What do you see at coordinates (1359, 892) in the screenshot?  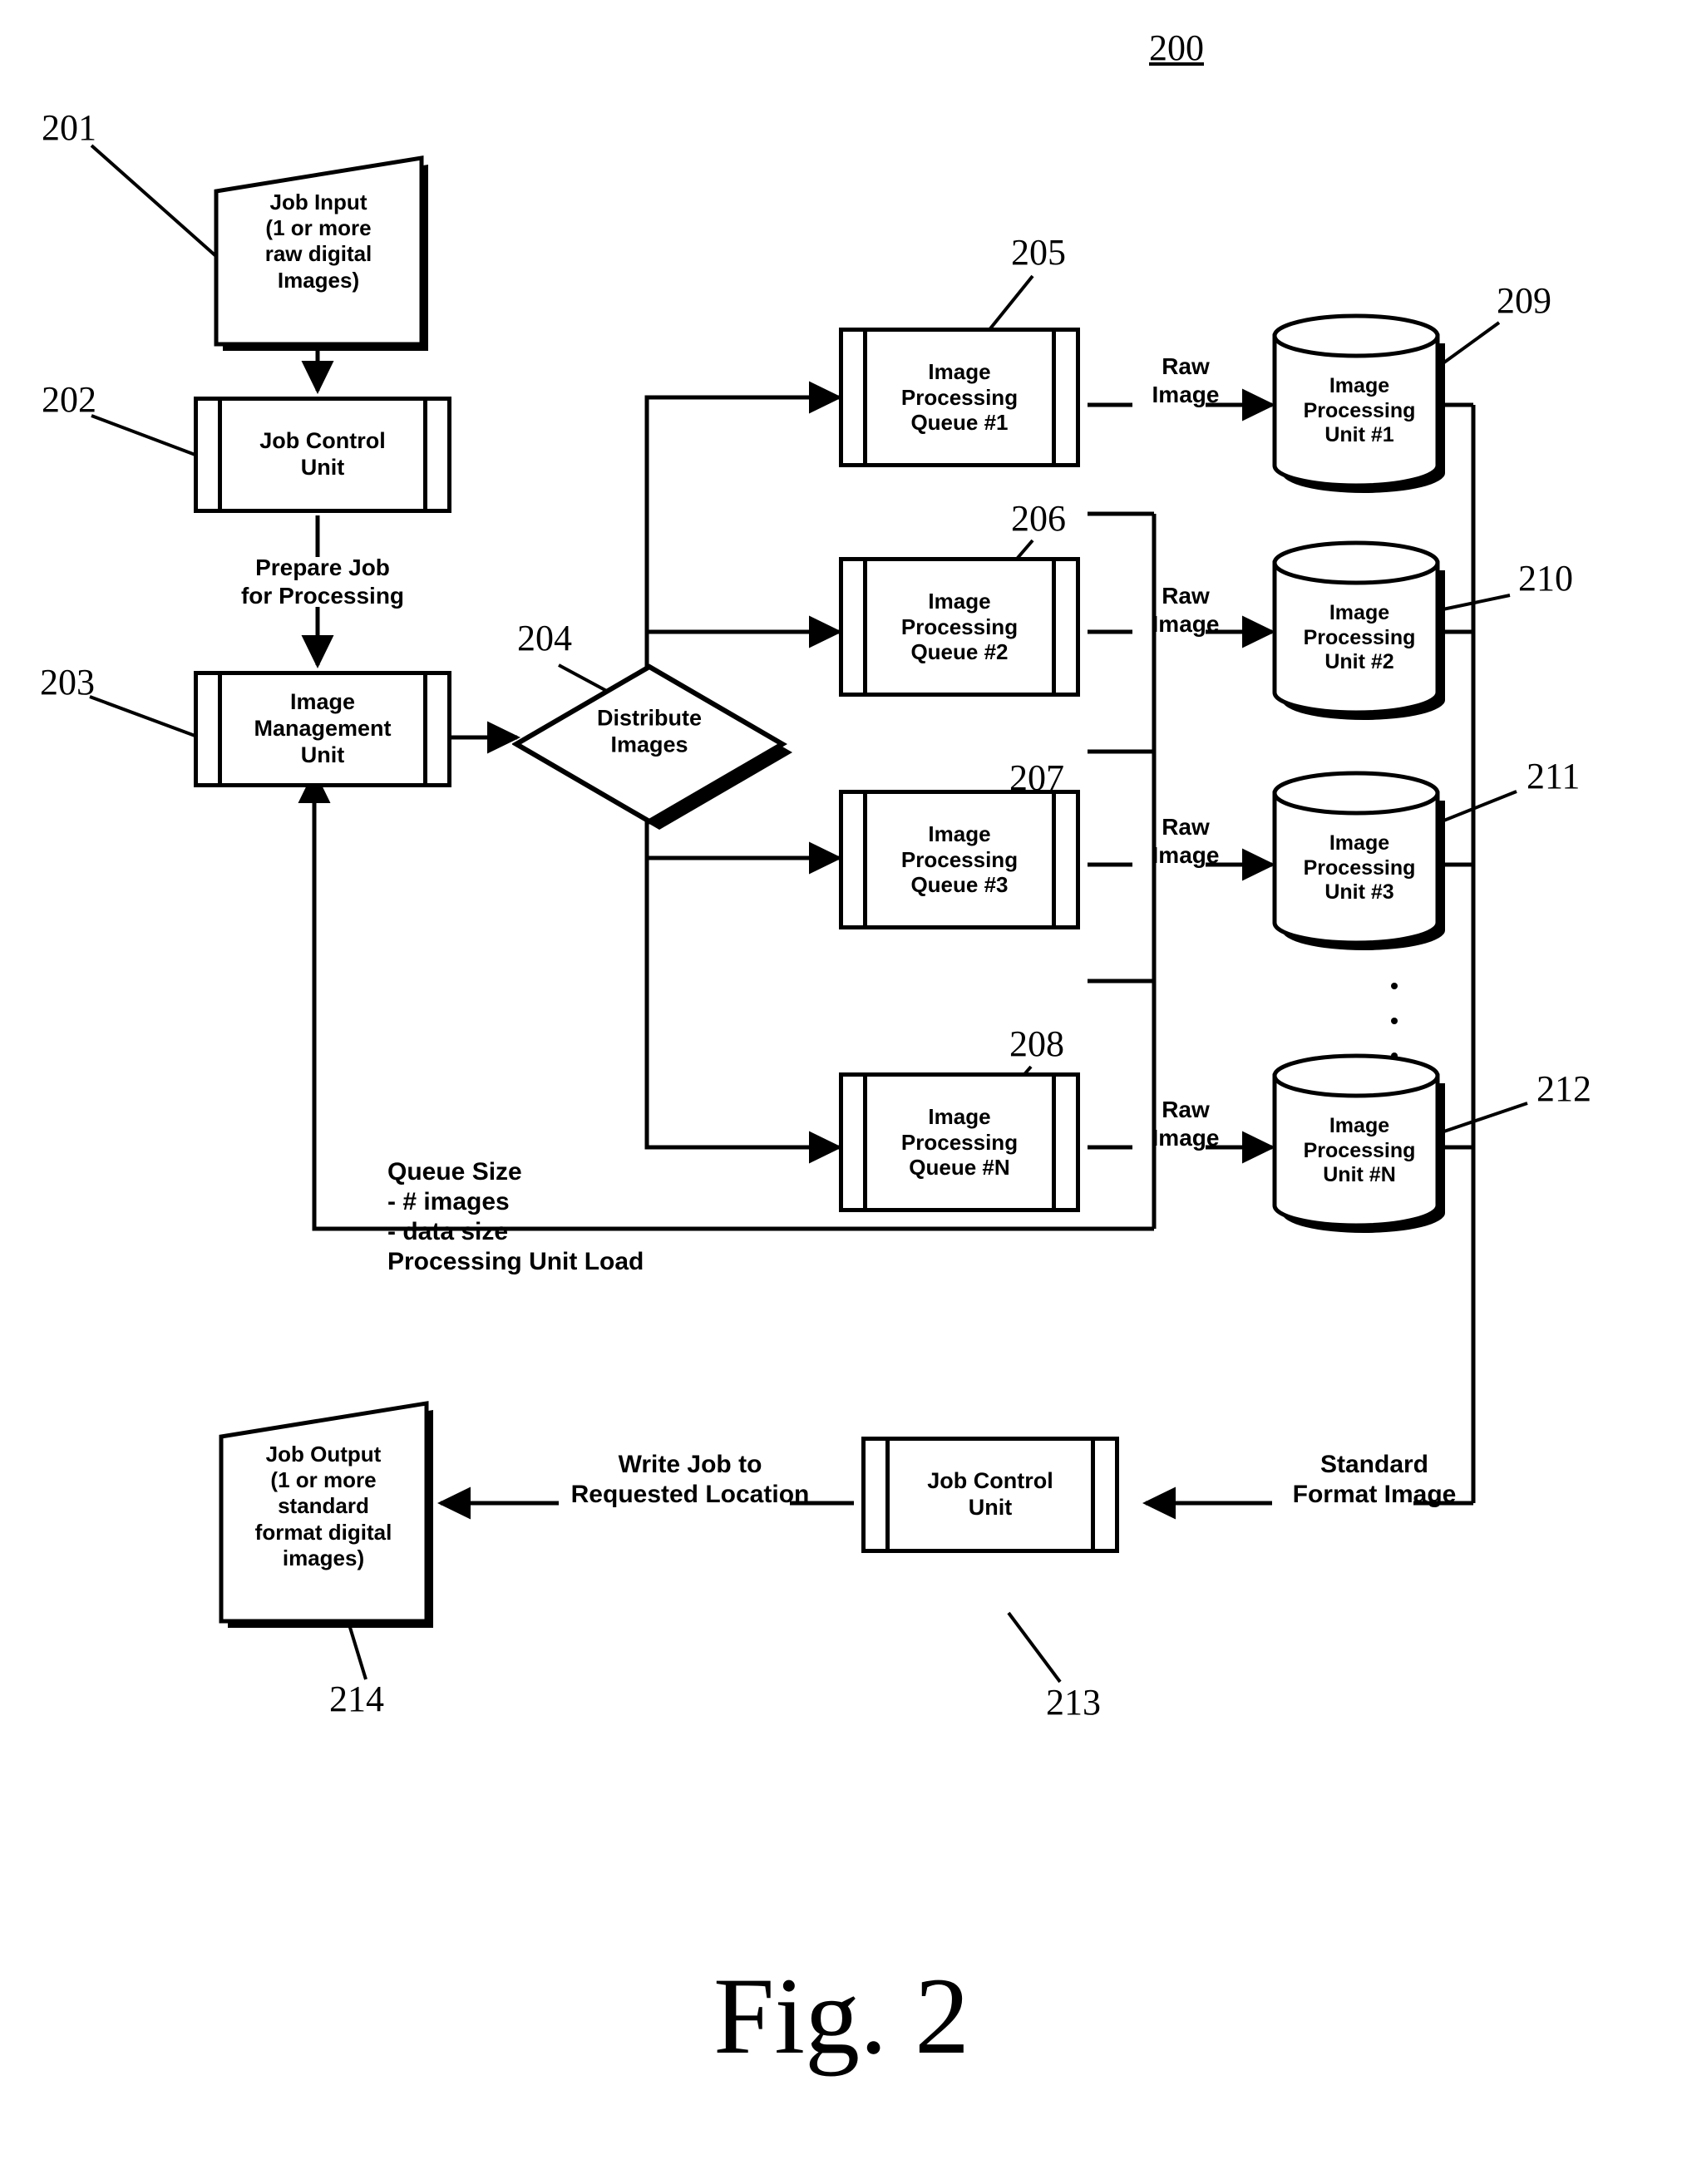 I see `unit-3-line-3: Unit #3` at bounding box center [1359, 892].